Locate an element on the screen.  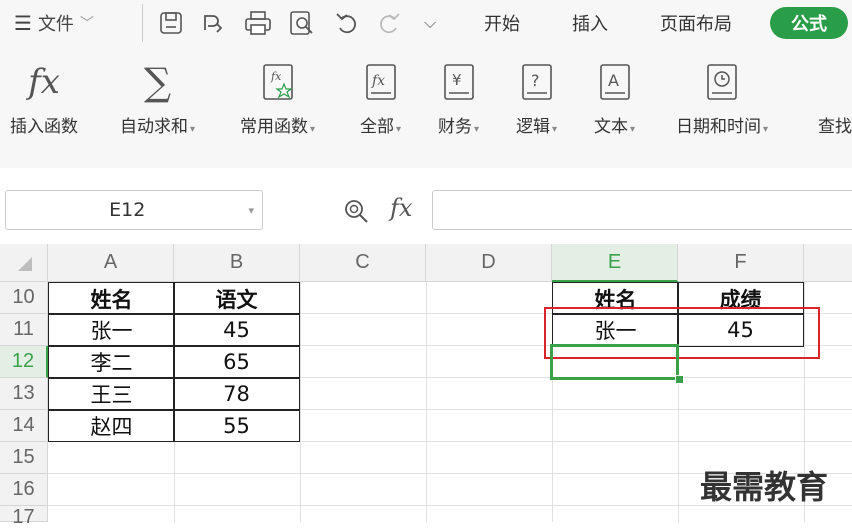
chevron-down-icon: ▾ is located at coordinates (251, 210).